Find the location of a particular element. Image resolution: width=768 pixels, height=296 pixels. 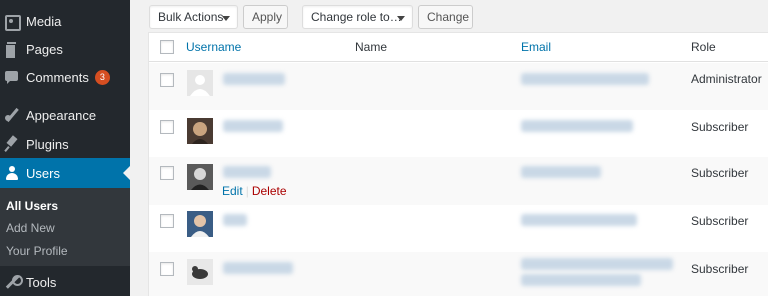

menu-item-pages: Pages is located at coordinates (65, 49).